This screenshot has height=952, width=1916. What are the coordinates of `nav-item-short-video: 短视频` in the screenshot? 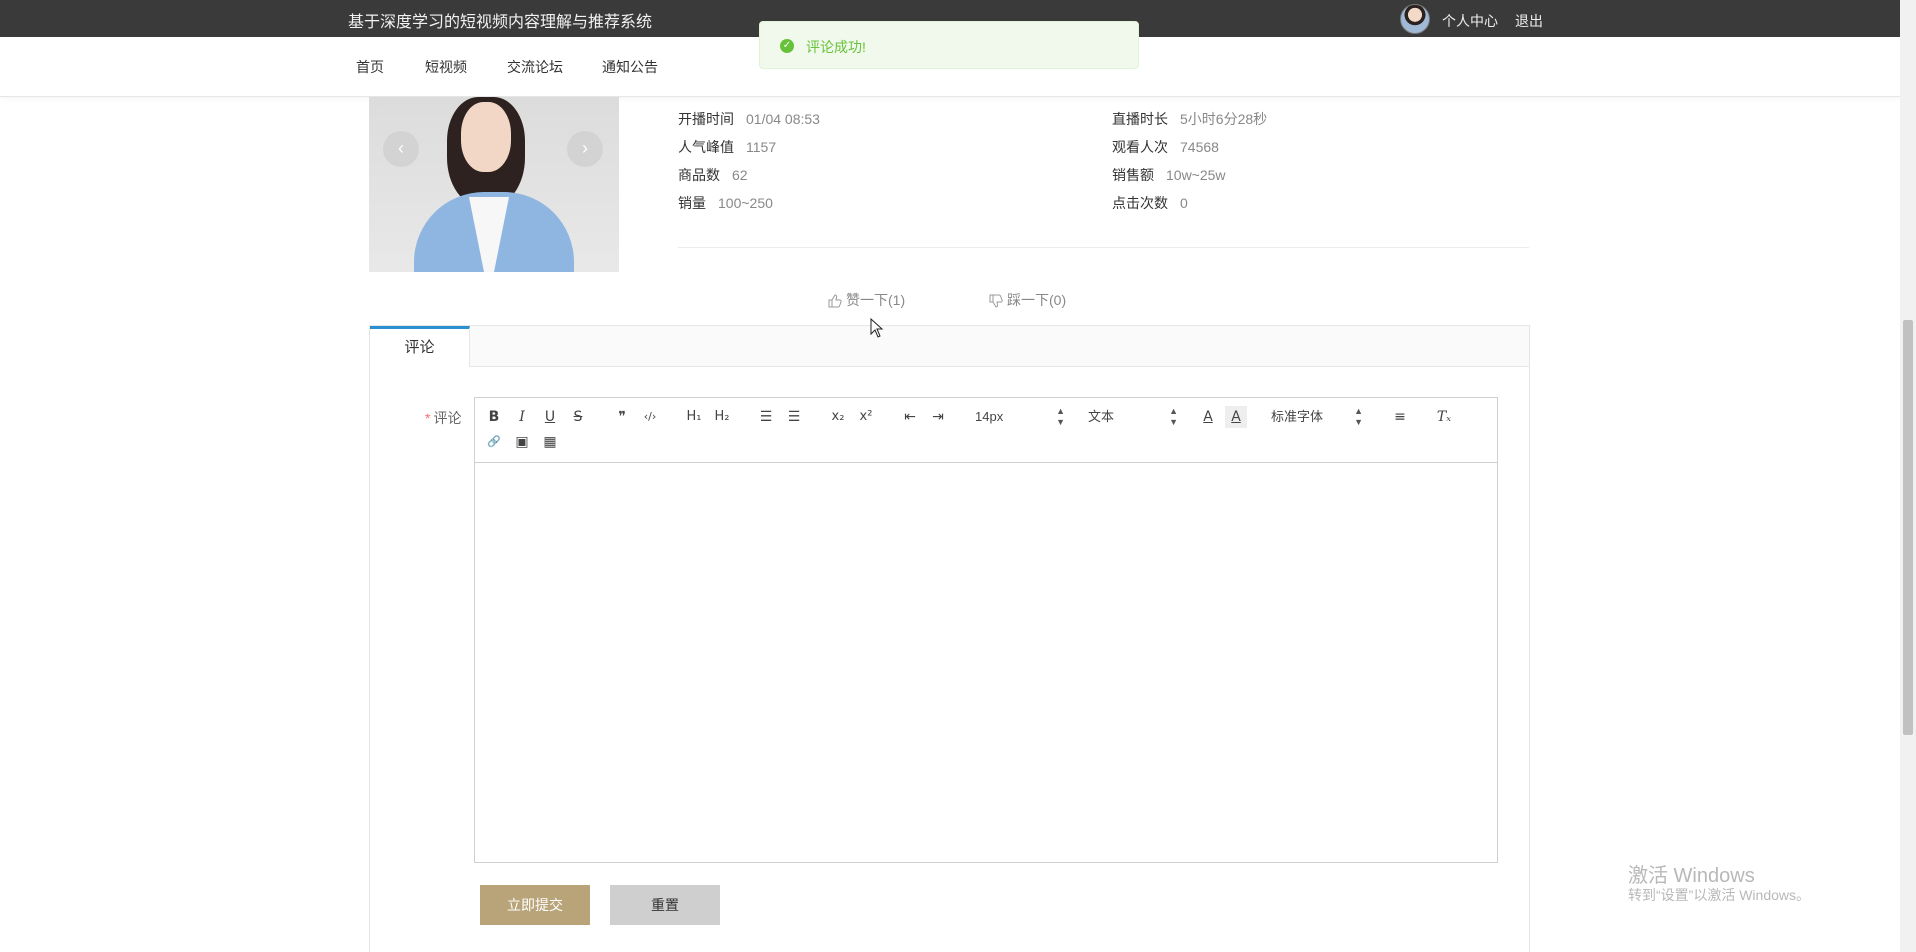 It's located at (446, 67).